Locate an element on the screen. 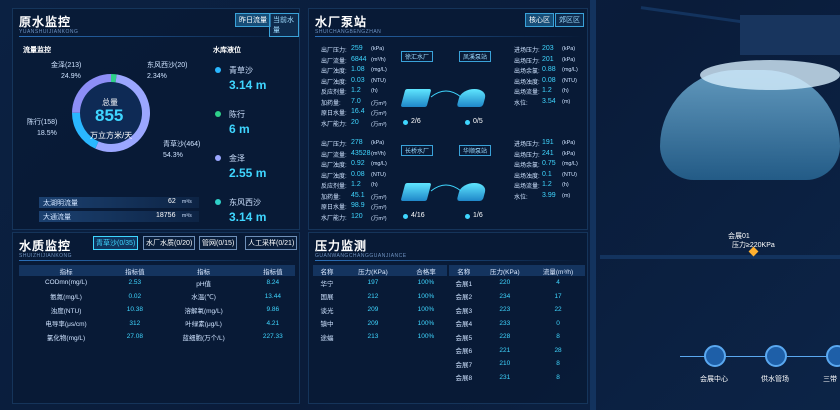  plant-metric-unit: (kPa) is located at coordinates (378, 49).